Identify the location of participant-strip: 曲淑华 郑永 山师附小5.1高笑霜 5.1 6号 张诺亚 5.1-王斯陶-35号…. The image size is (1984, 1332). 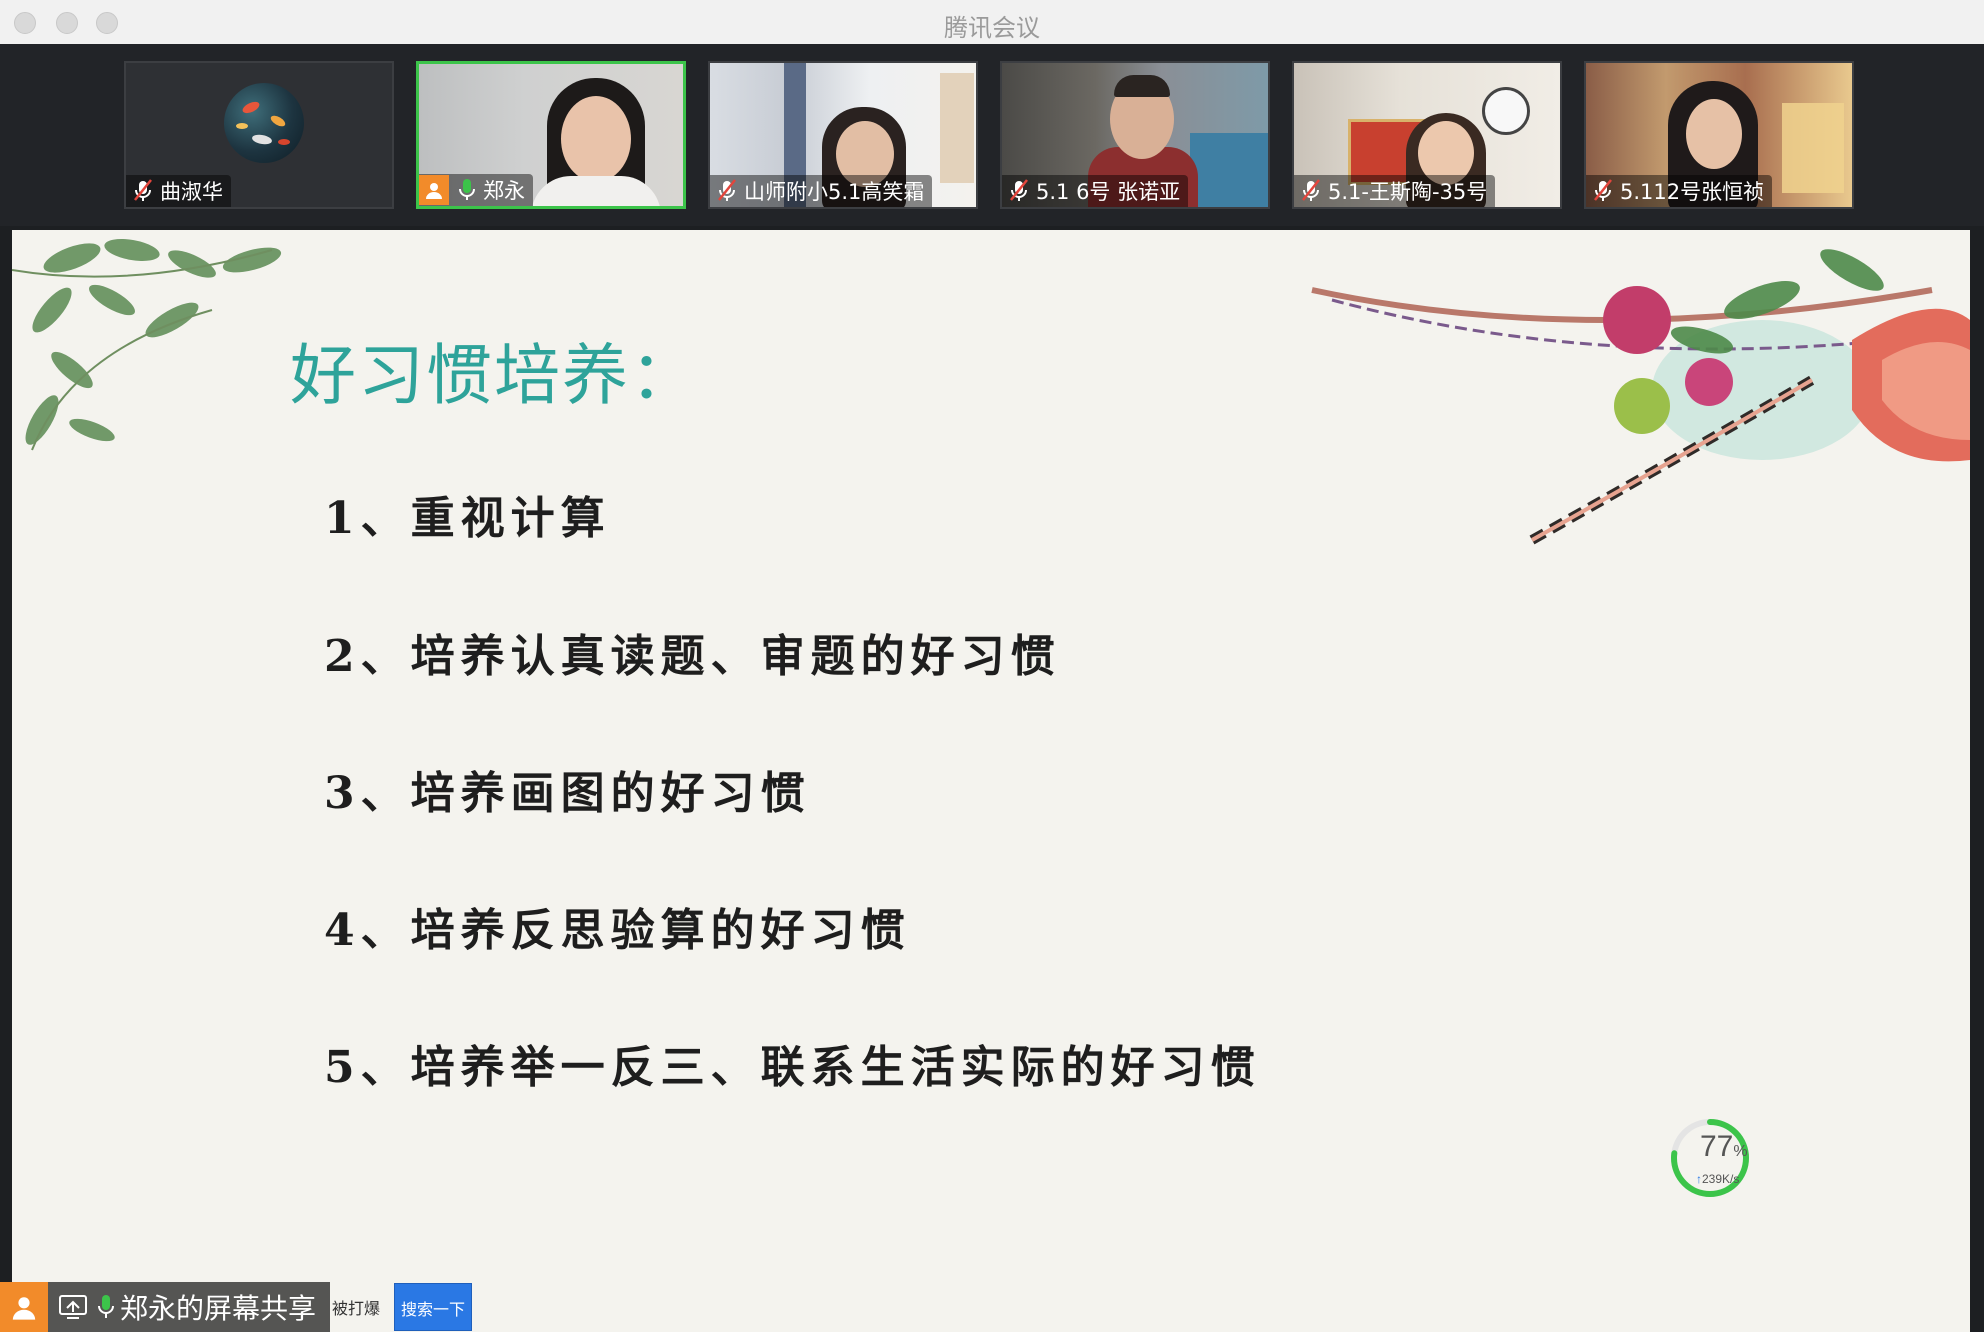
(992, 135).